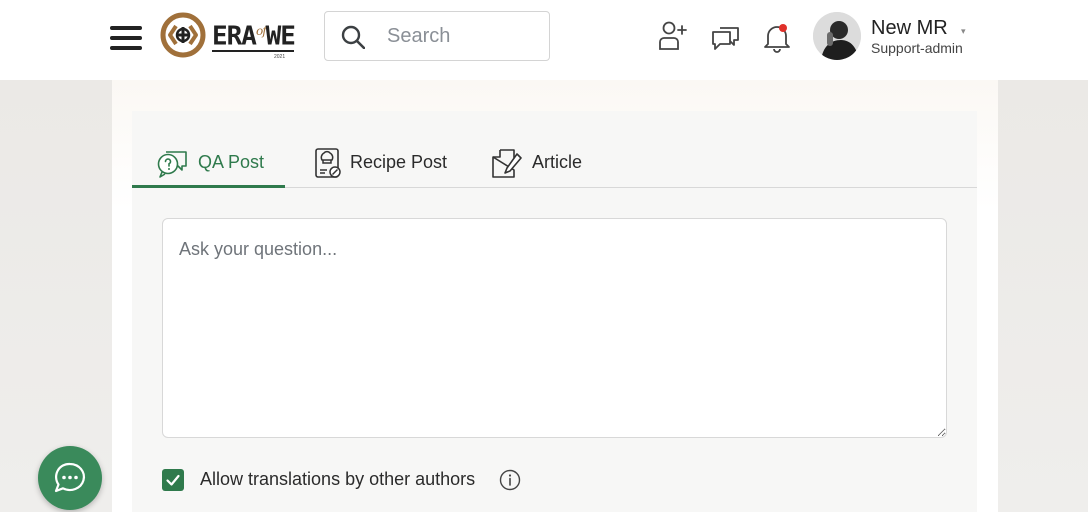  I want to click on user-menu-caret-icon: ▾, so click(963, 31).